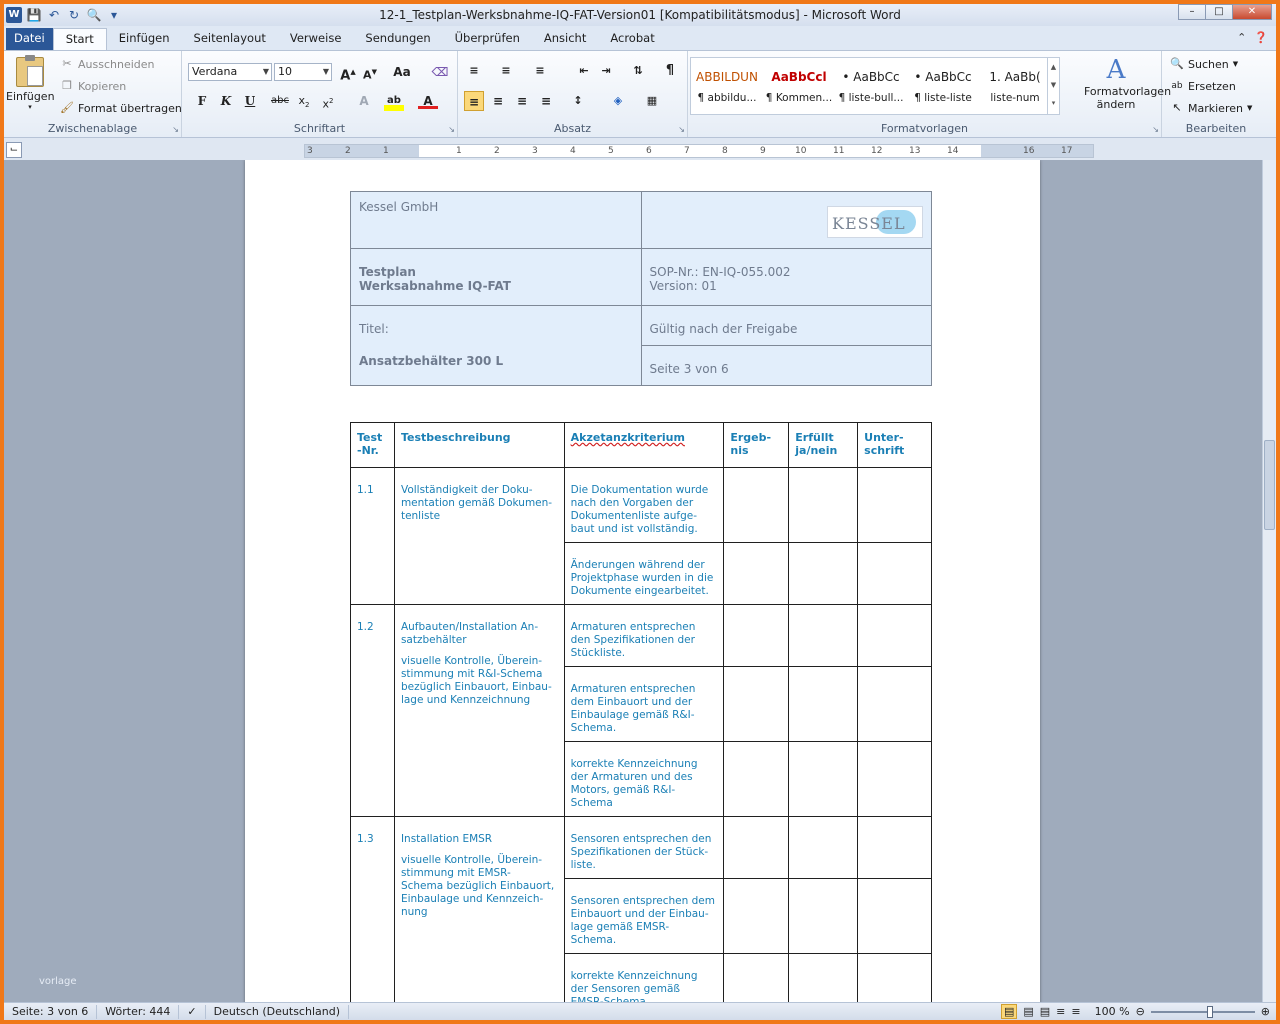 The width and height of the screenshot is (1280, 1024). What do you see at coordinates (1045, 1011) in the screenshot?
I see `web-layout-icon: ▤` at bounding box center [1045, 1011].